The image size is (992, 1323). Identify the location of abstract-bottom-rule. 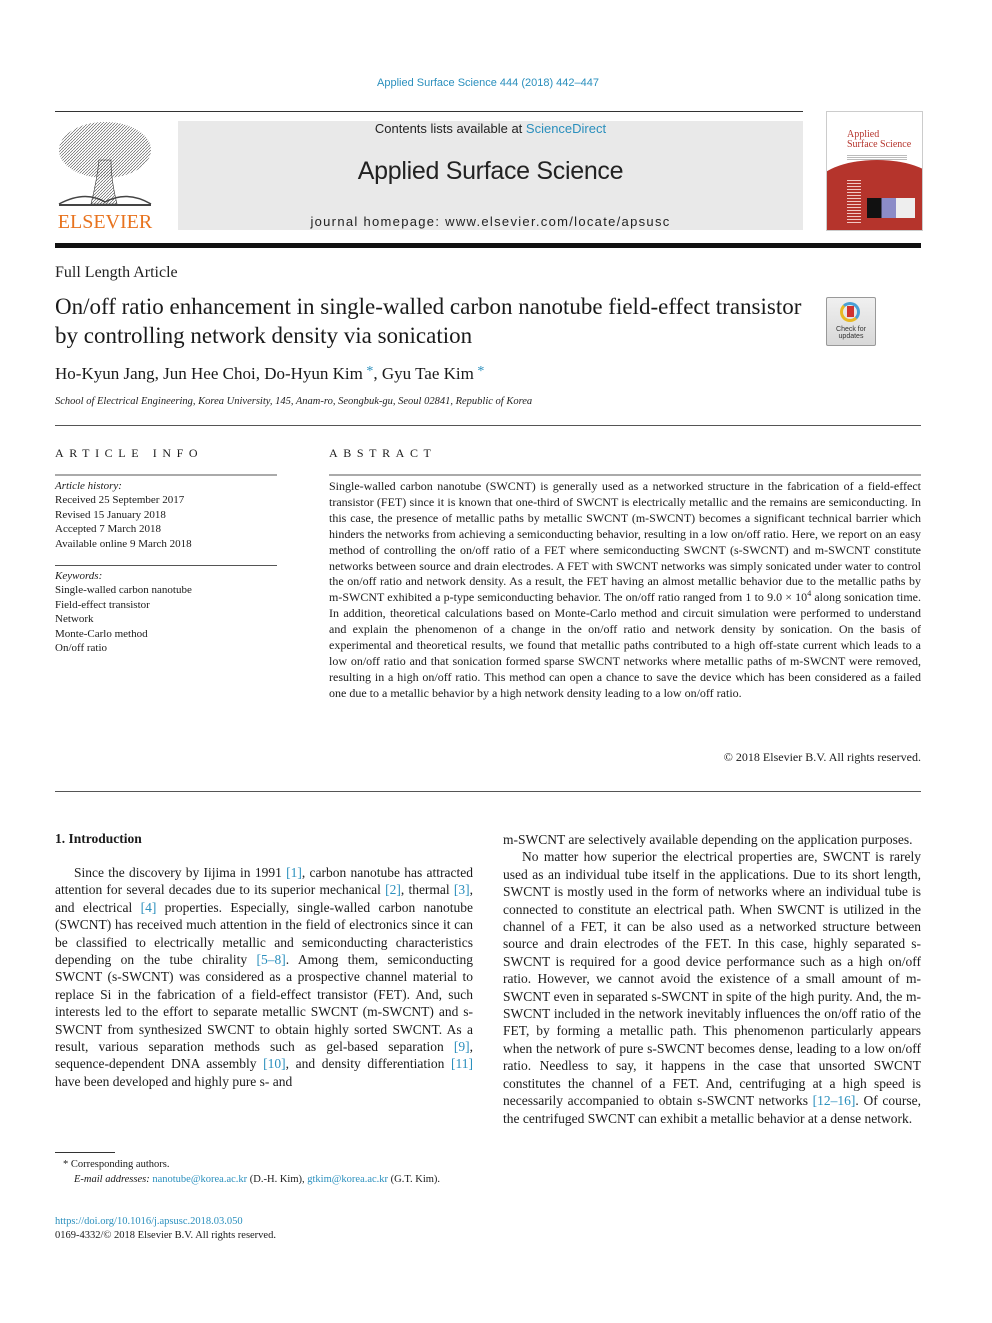
(488, 791).